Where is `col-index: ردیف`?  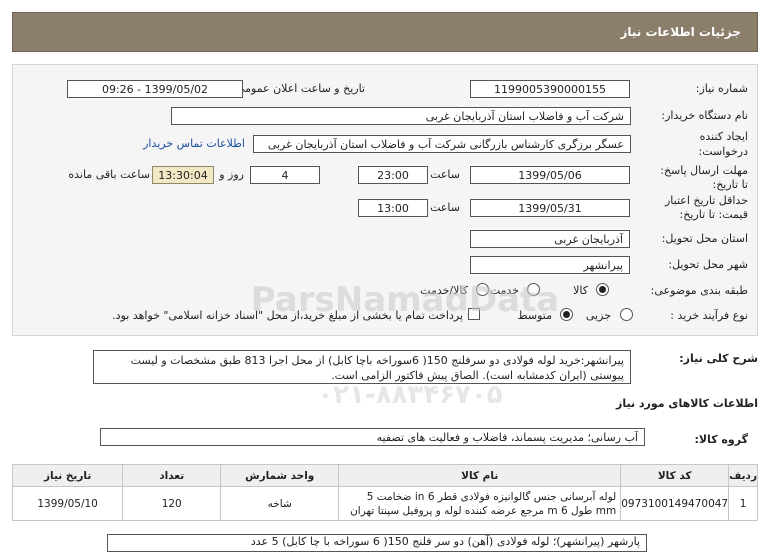
col-index: ردیف is located at coordinates (743, 475).